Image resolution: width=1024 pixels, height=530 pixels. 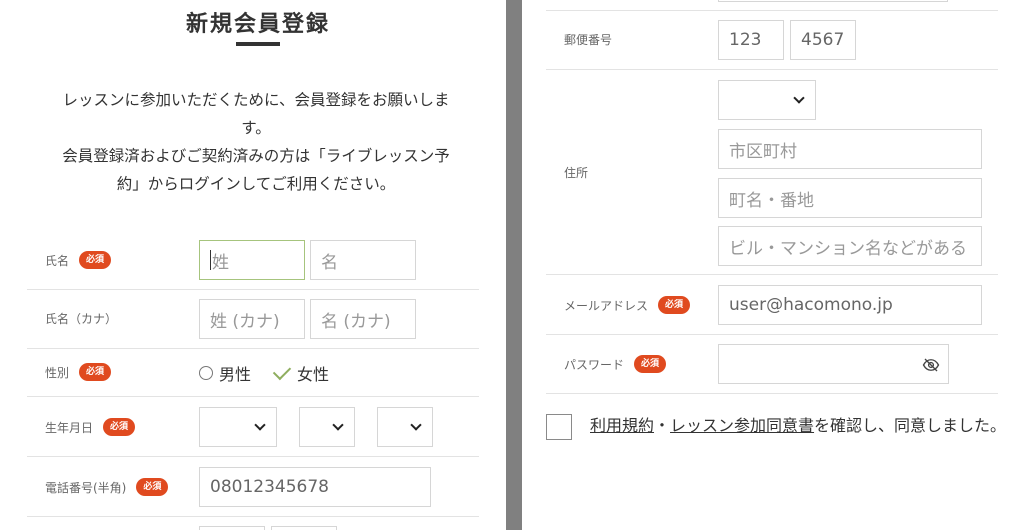 I want to click on last-name-input: 姓, so click(x=252, y=260).